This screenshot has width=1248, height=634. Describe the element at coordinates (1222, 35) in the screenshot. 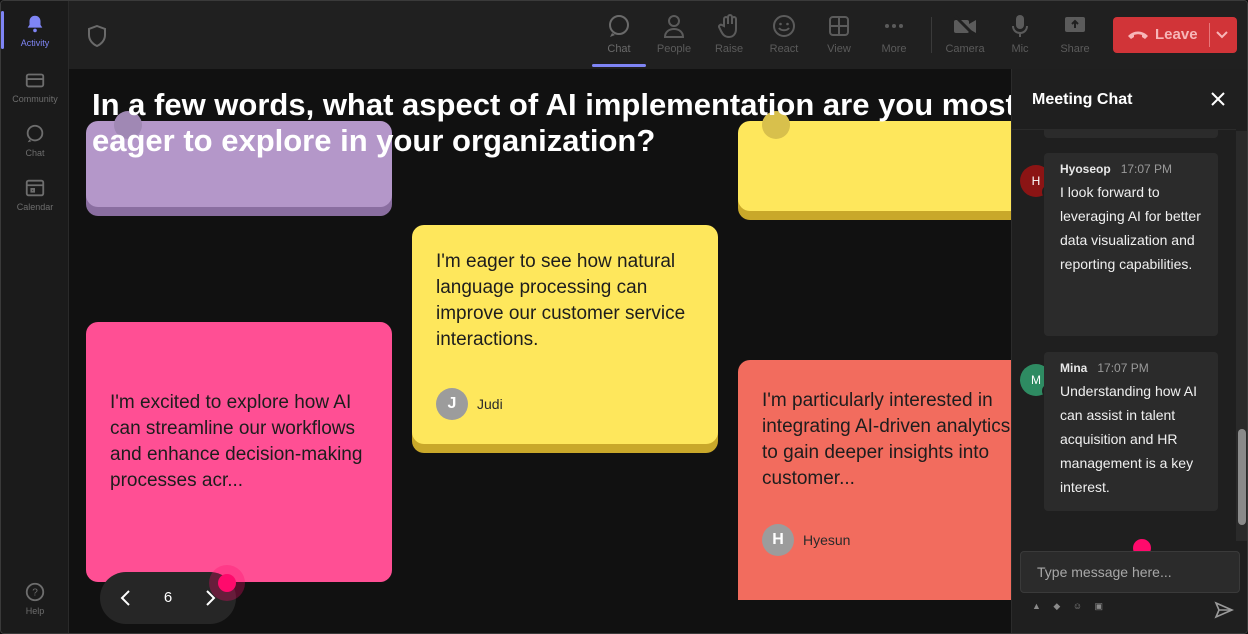

I see `chevron-down-icon` at that location.